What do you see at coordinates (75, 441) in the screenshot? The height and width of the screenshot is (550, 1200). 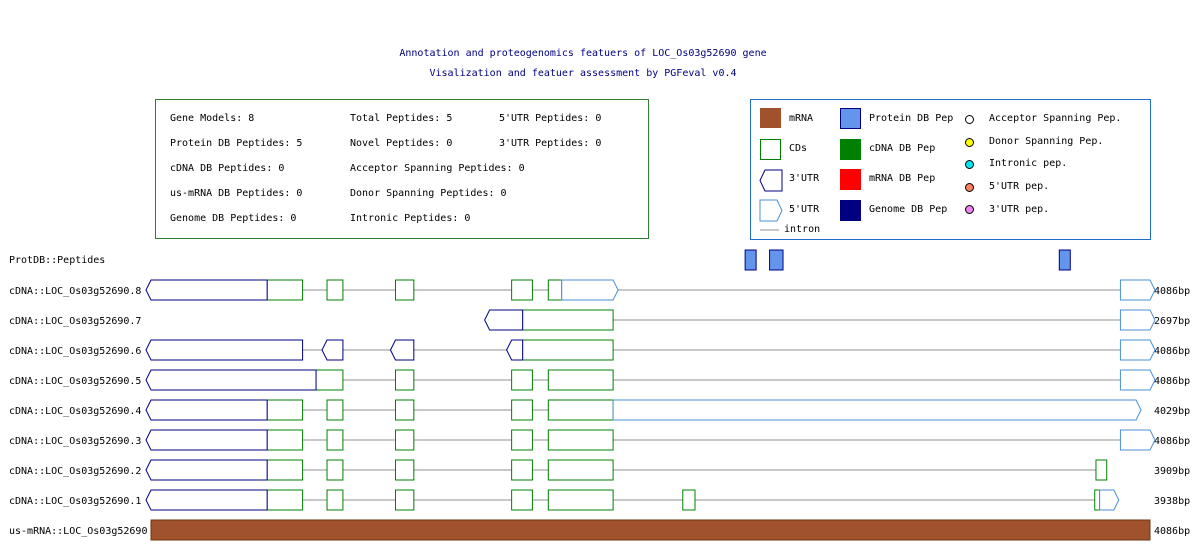 I see `transcript-label-6: cDNA::LOC_Os03g52690.3` at bounding box center [75, 441].